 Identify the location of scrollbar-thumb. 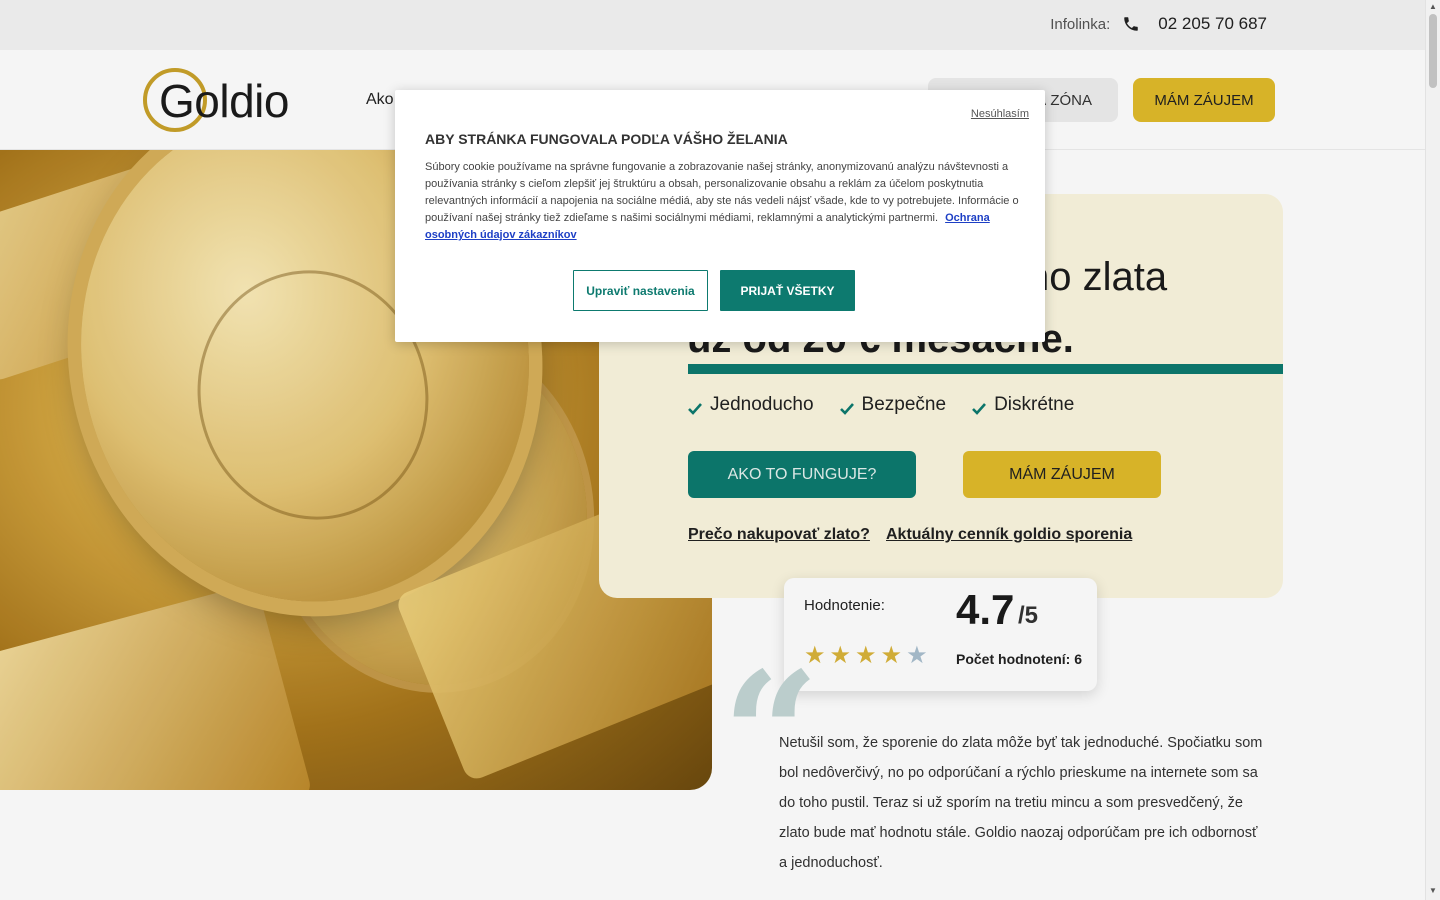
(1433, 51).